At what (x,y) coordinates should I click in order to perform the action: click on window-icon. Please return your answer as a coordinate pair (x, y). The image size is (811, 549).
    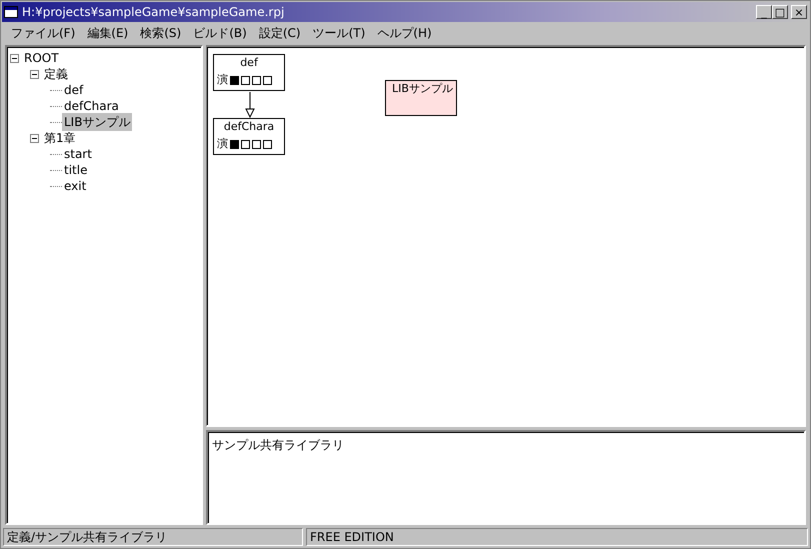
    Looking at the image, I should click on (11, 12).